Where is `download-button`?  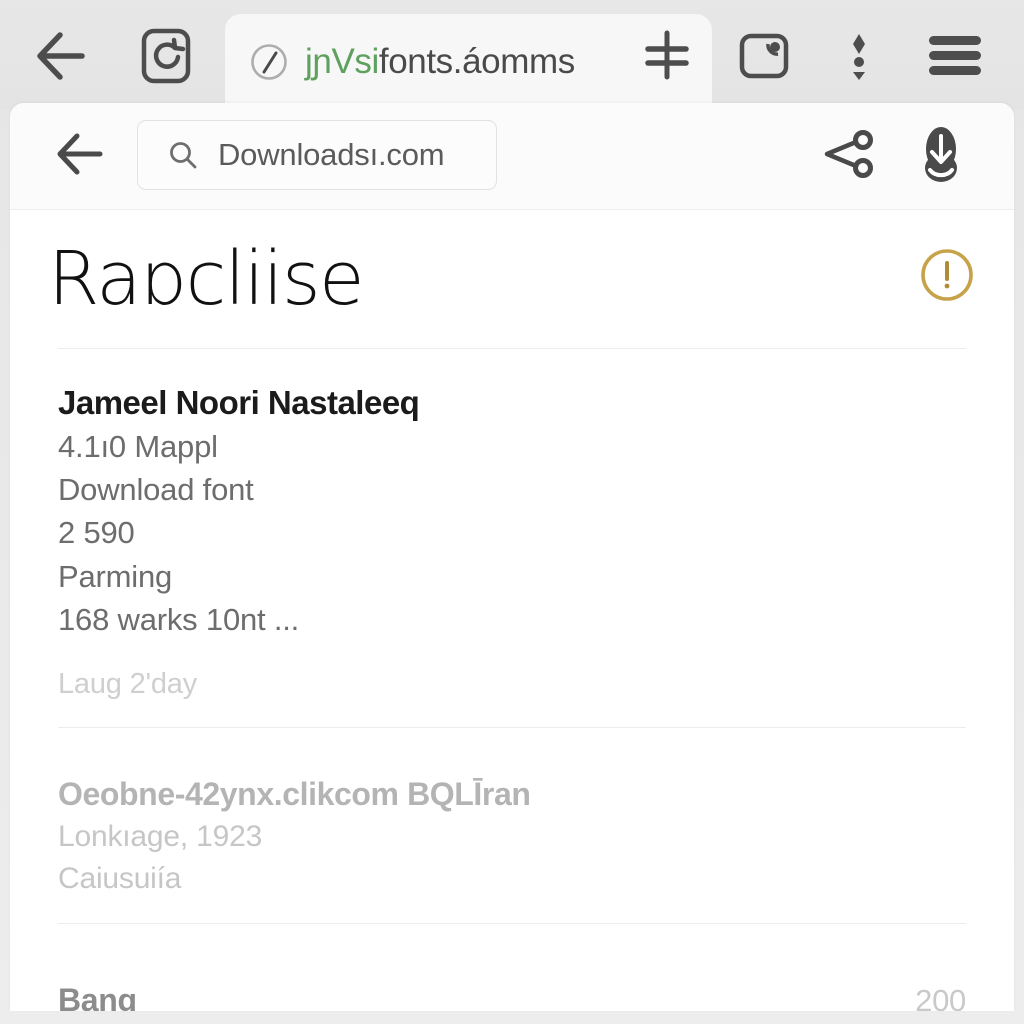 download-button is located at coordinates (941, 156).